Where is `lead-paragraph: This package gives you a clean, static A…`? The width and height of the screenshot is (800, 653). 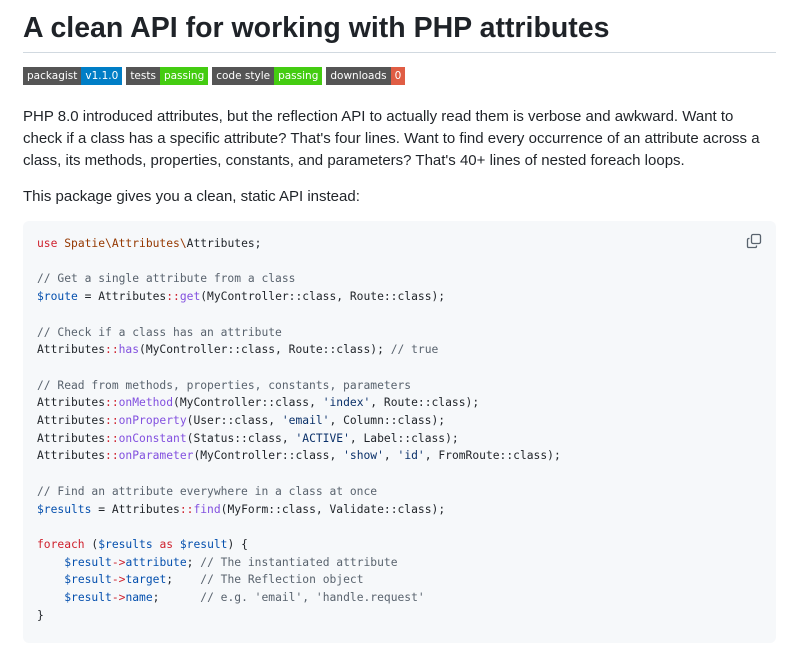
lead-paragraph: This package gives you a clean, static A… is located at coordinates (191, 196).